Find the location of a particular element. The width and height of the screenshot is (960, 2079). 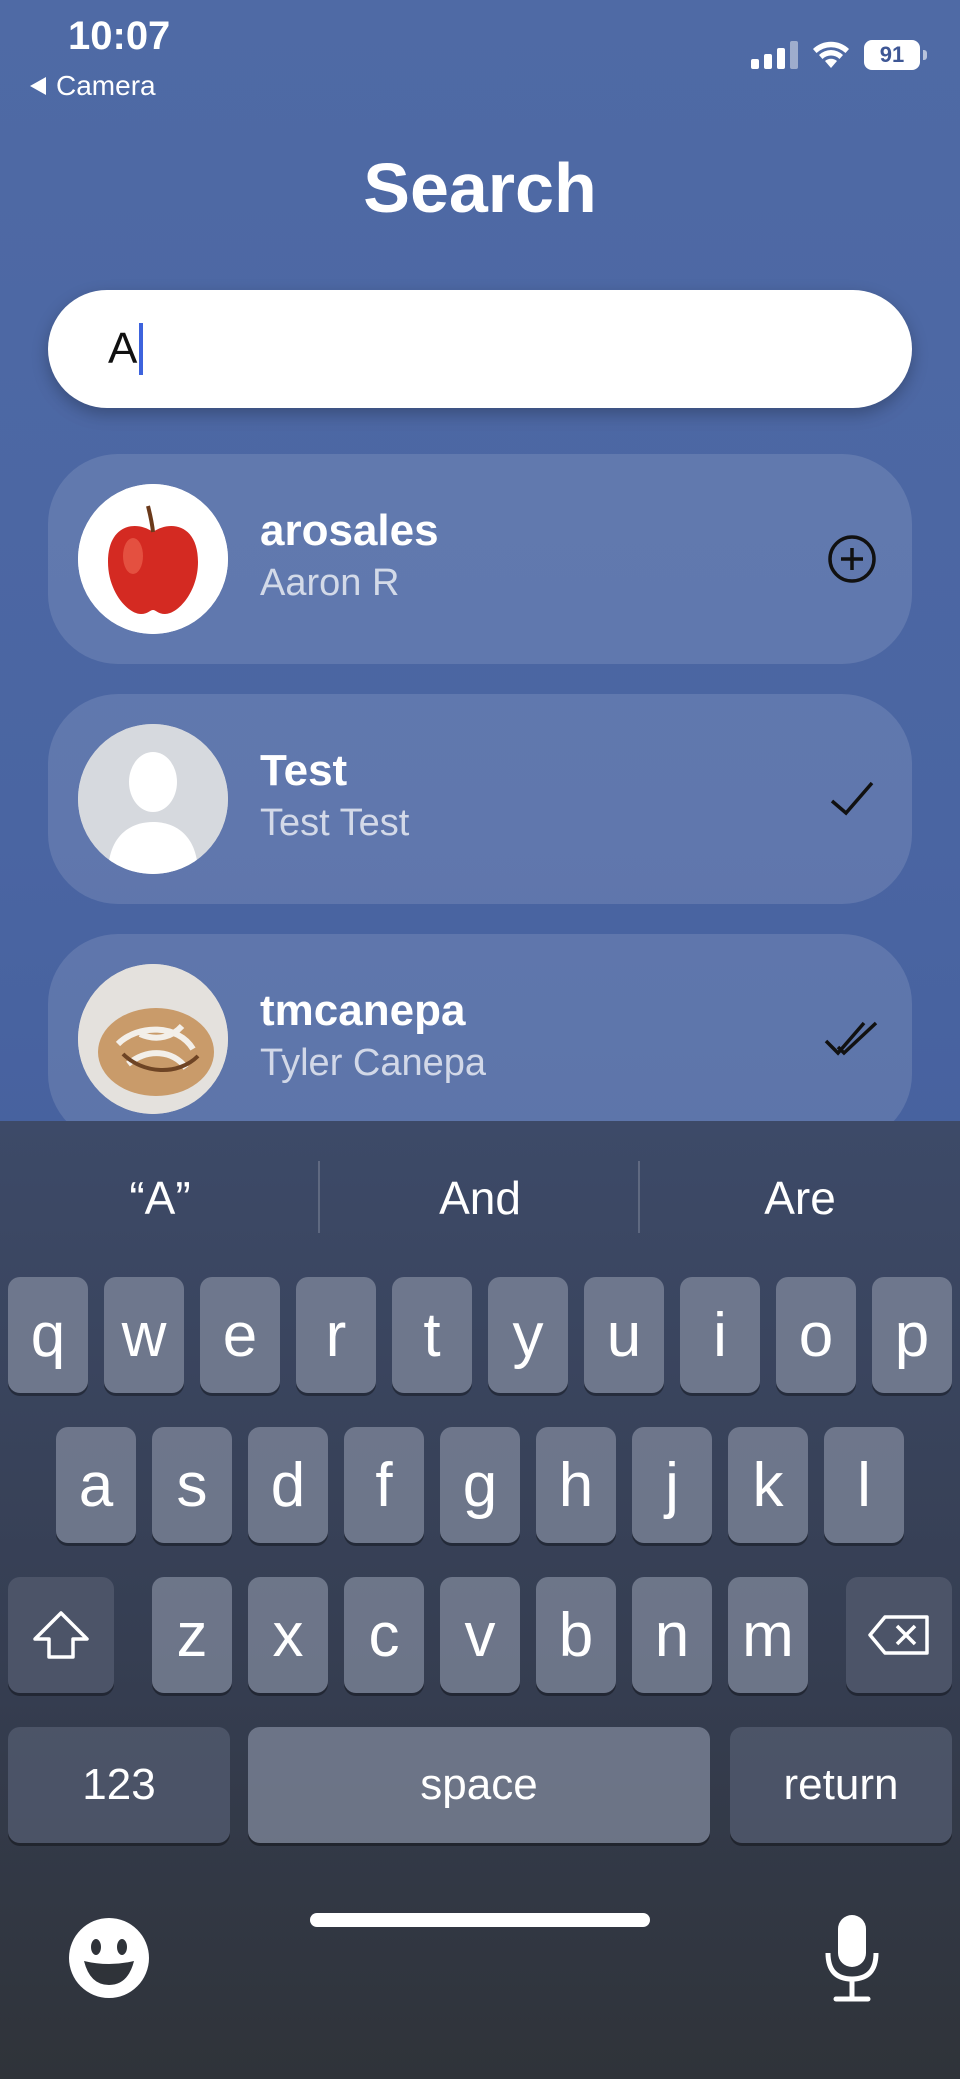

suggestion-bar: “A” And Are is located at coordinates (480, 1196).